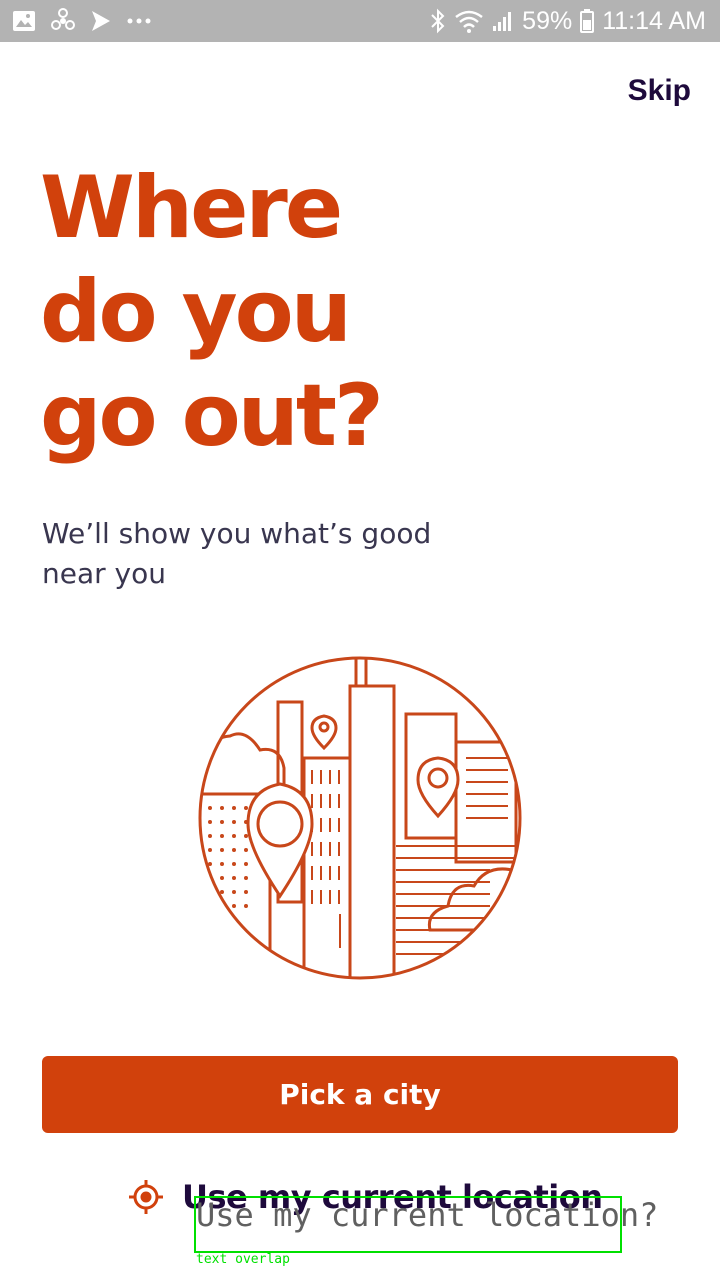 This screenshot has width=720, height=1280. I want to click on overlay-tag: text overlap, so click(243, 1259).